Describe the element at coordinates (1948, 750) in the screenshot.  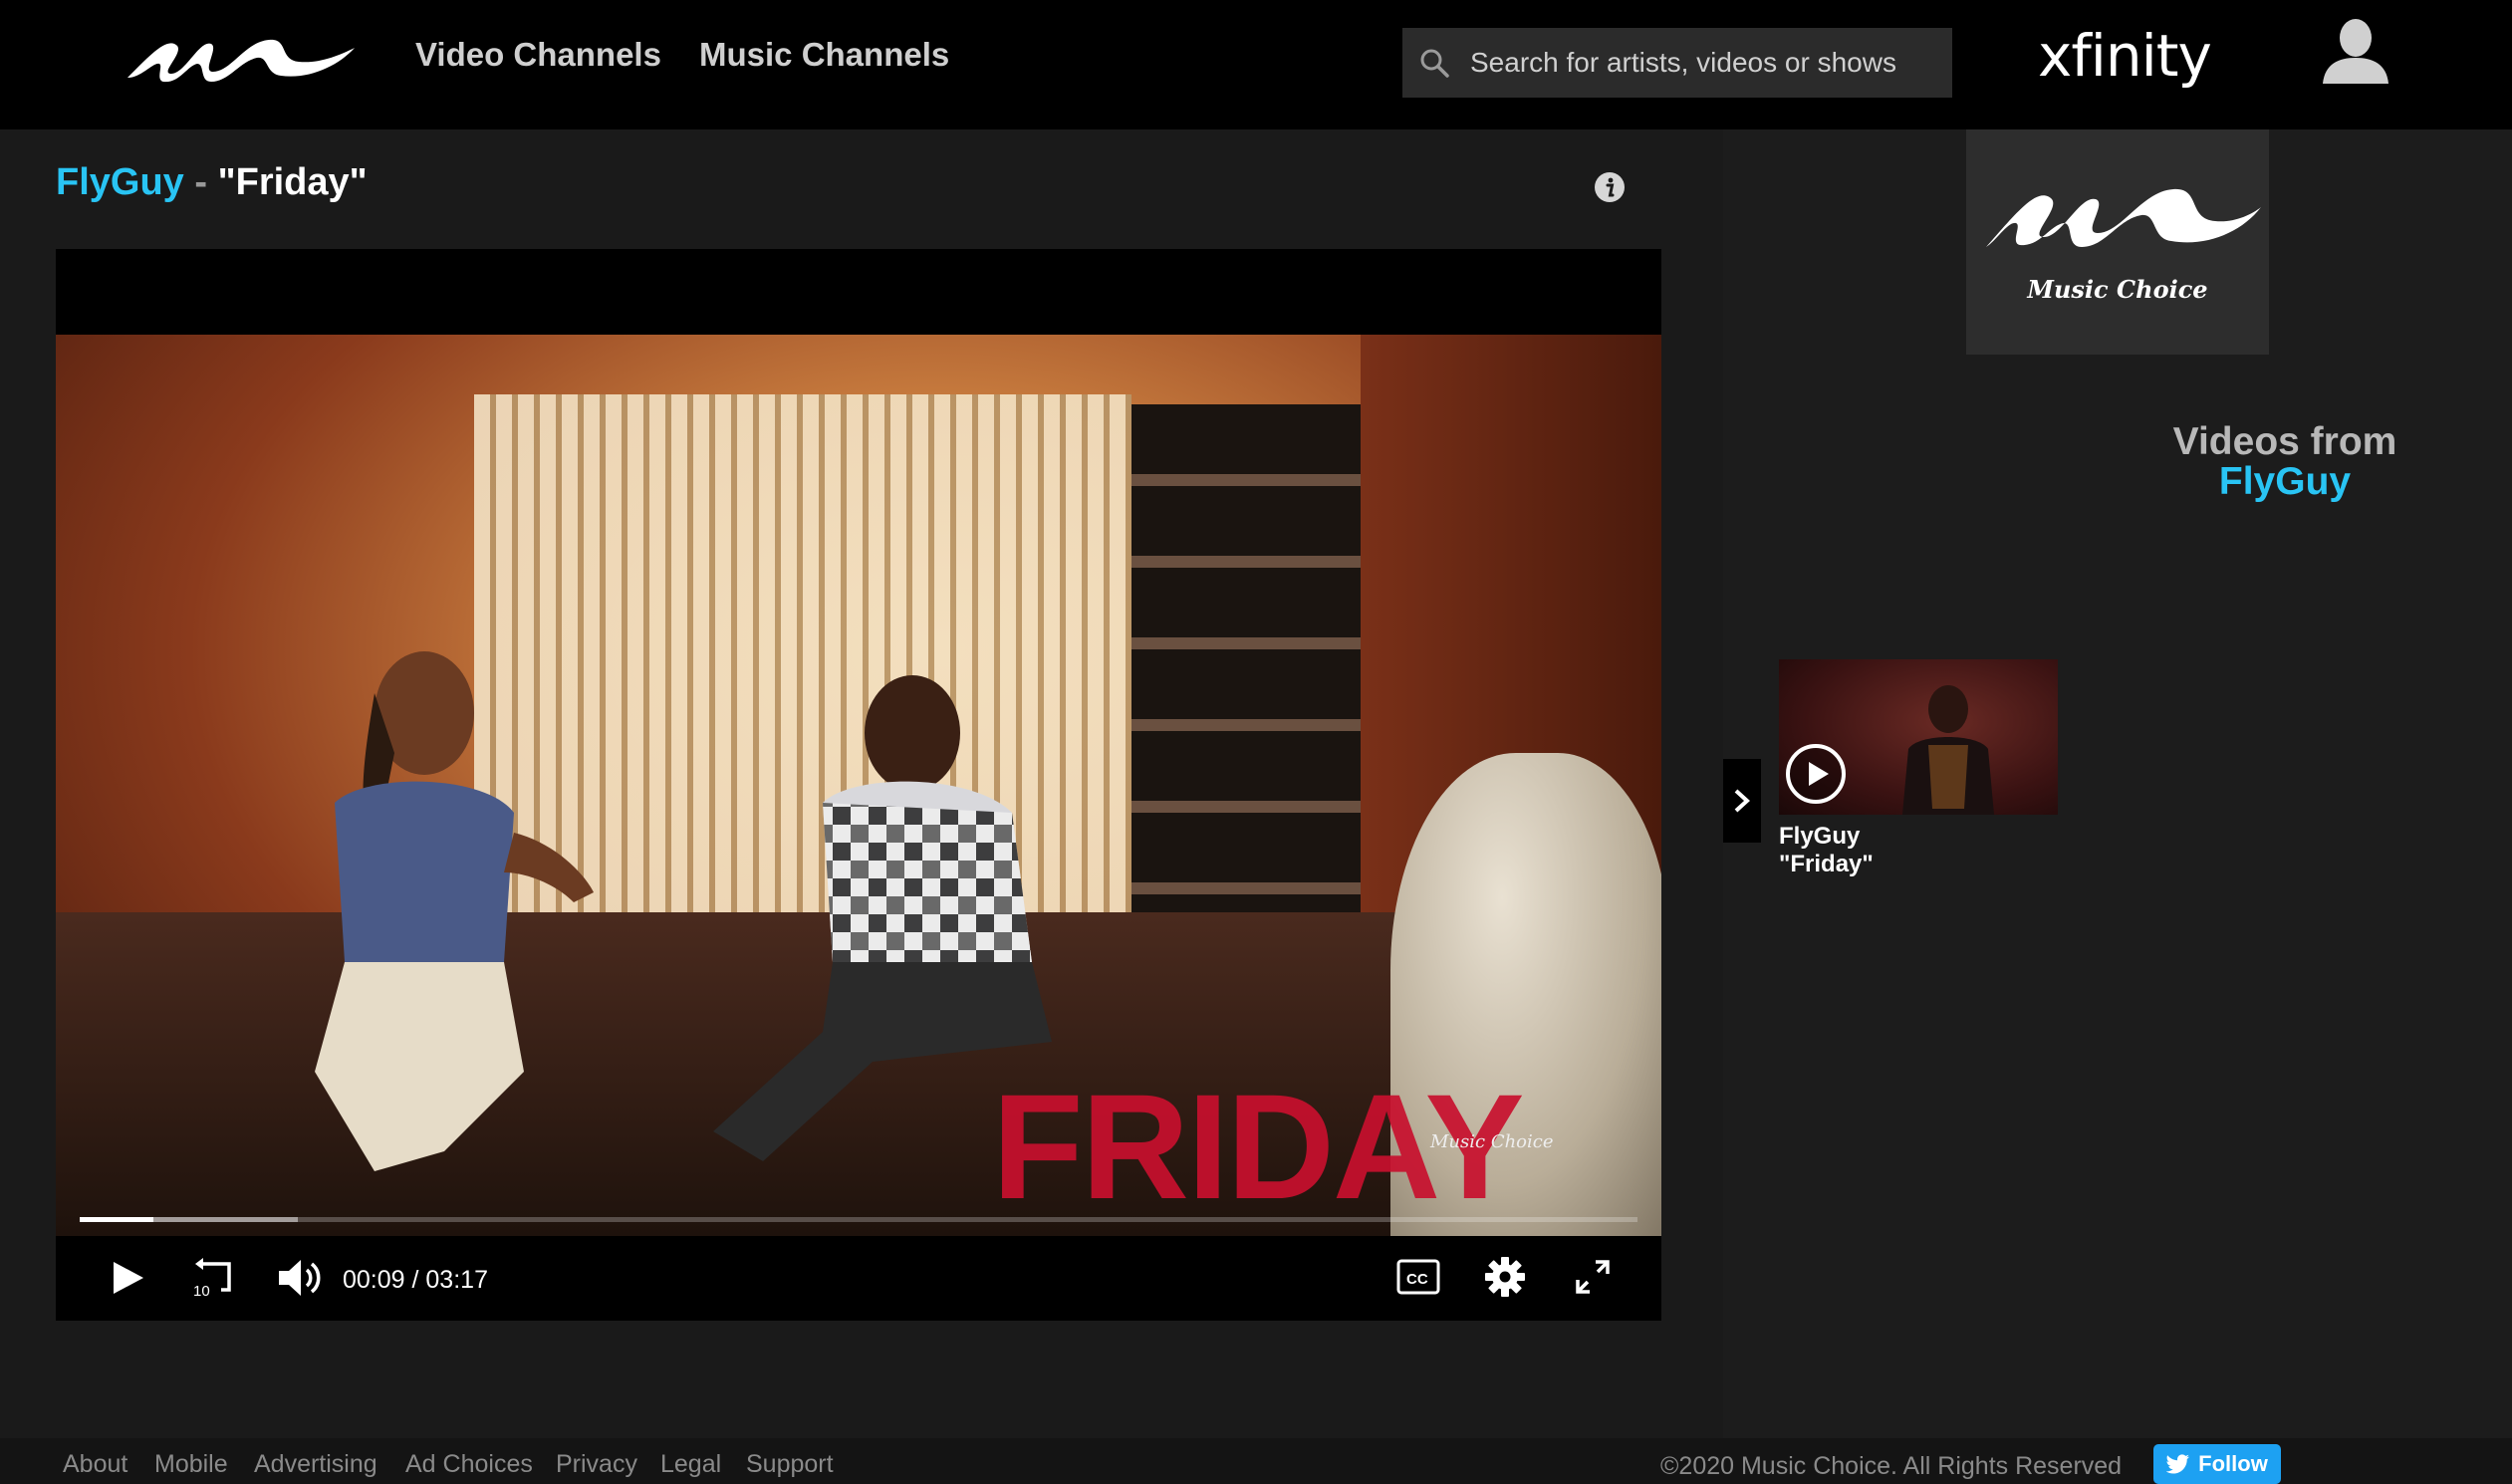
I see `thumbnail-person` at that location.